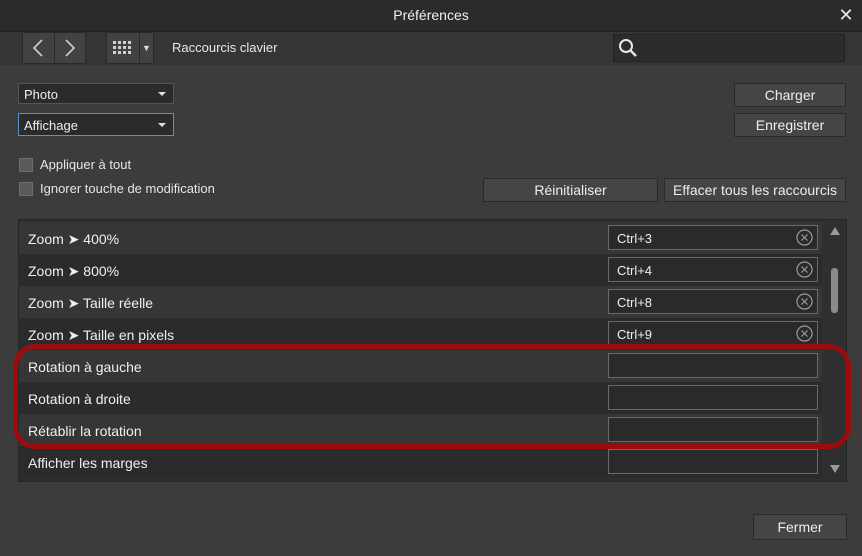  Describe the element at coordinates (26, 188) in the screenshot. I see `ignore-modifier-checkbox` at that location.